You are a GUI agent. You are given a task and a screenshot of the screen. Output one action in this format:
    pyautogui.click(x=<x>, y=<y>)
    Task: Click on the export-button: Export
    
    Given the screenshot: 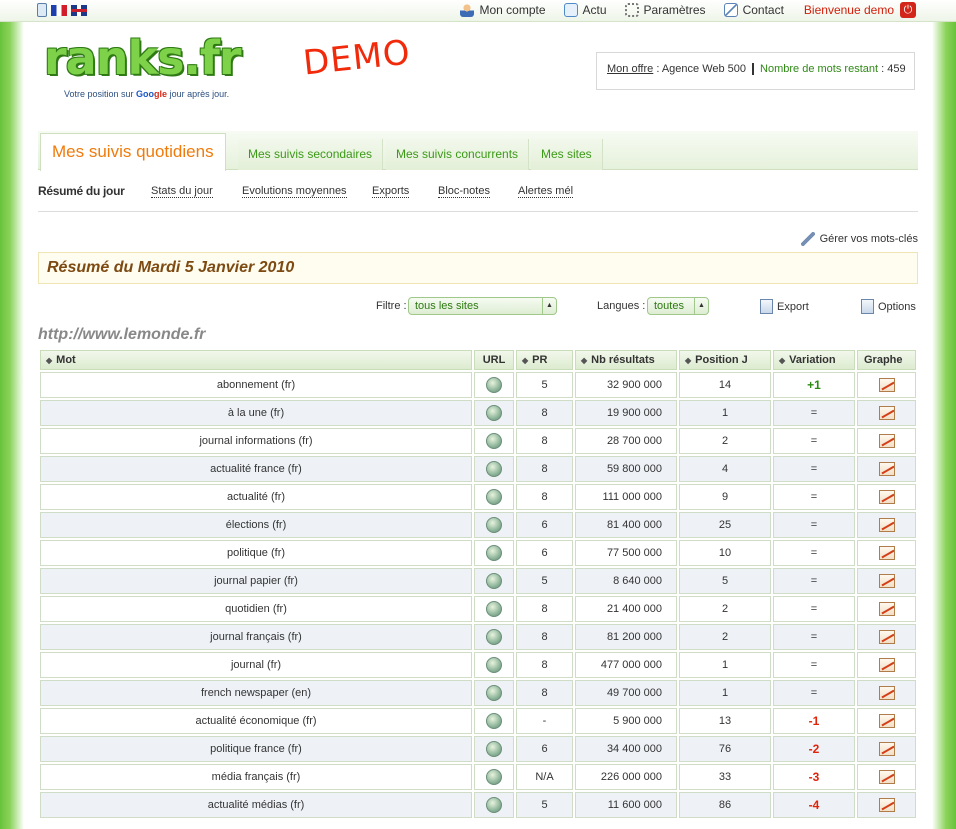 What is the action you would take?
    pyautogui.click(x=784, y=306)
    